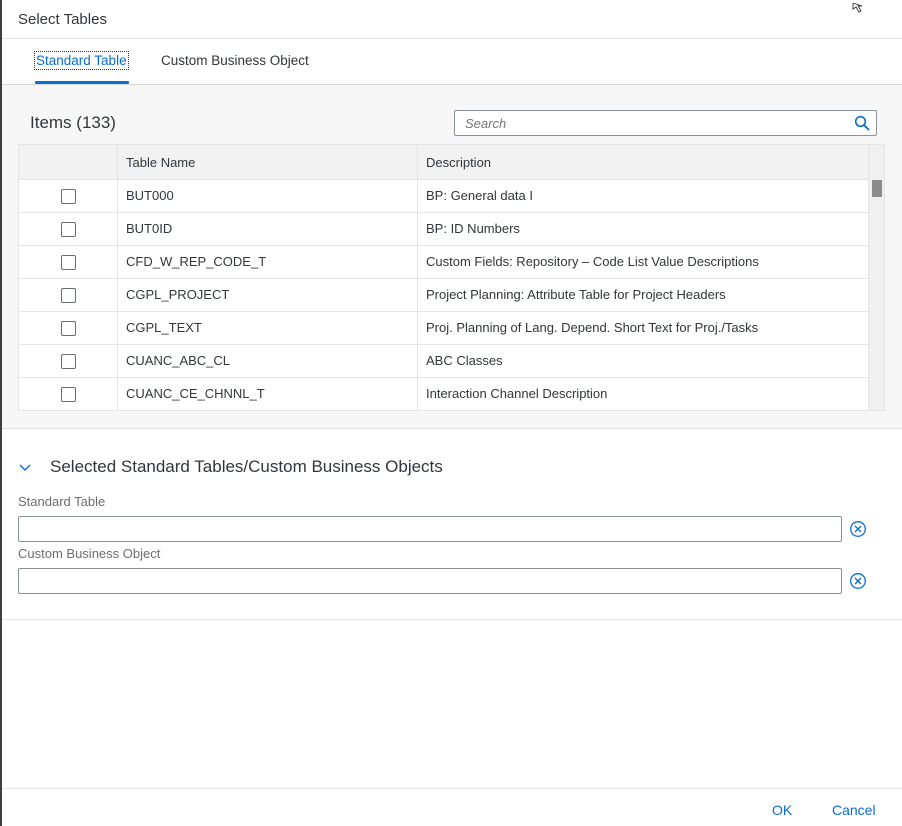 This screenshot has width=902, height=826. What do you see at coordinates (81, 60) in the screenshot?
I see `tab-standard-table: Standard Table` at bounding box center [81, 60].